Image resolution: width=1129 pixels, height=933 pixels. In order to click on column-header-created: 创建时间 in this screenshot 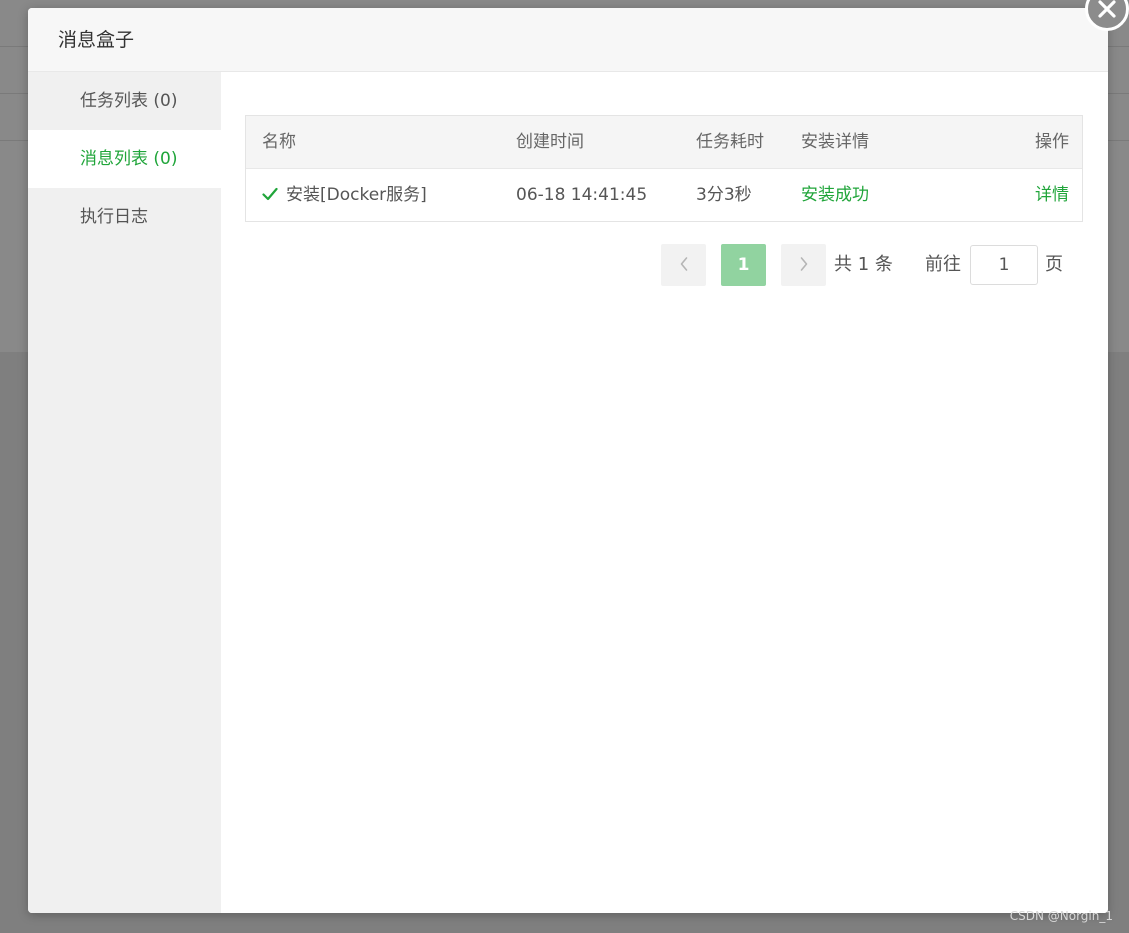, I will do `click(550, 142)`.